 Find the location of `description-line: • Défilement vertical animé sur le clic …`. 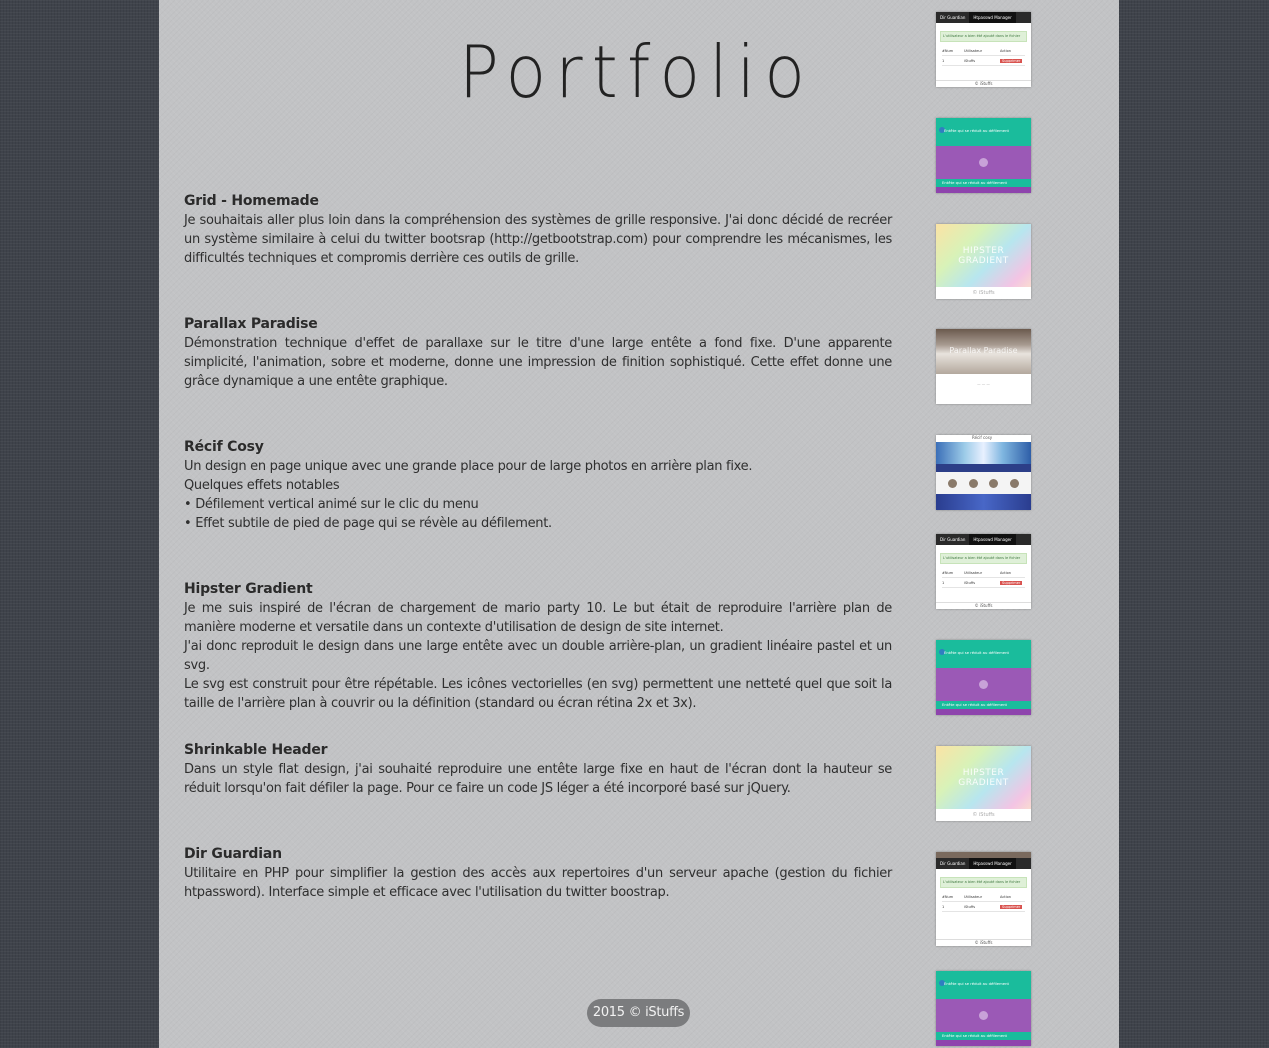

description-line: • Défilement vertical animé sur le clic … is located at coordinates (331, 504).